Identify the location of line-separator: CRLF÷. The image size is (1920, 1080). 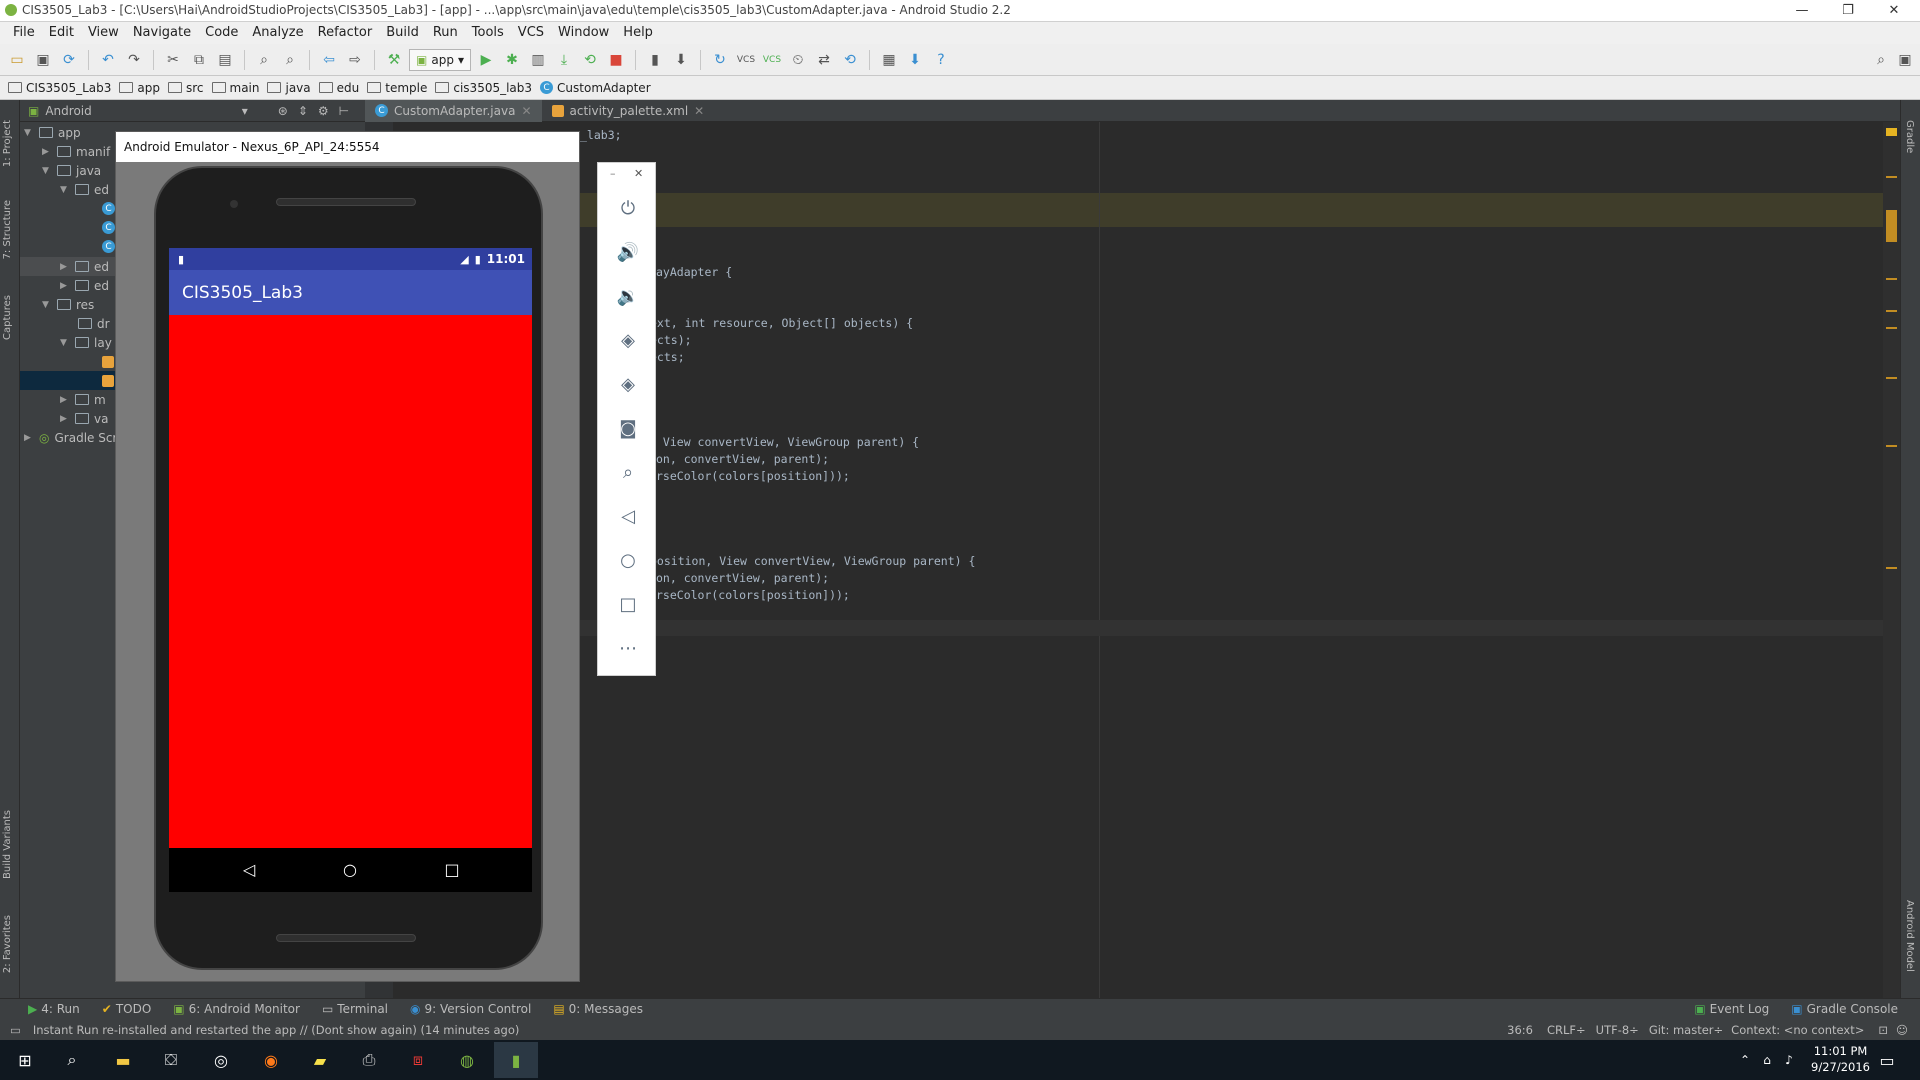
(1566, 1030).